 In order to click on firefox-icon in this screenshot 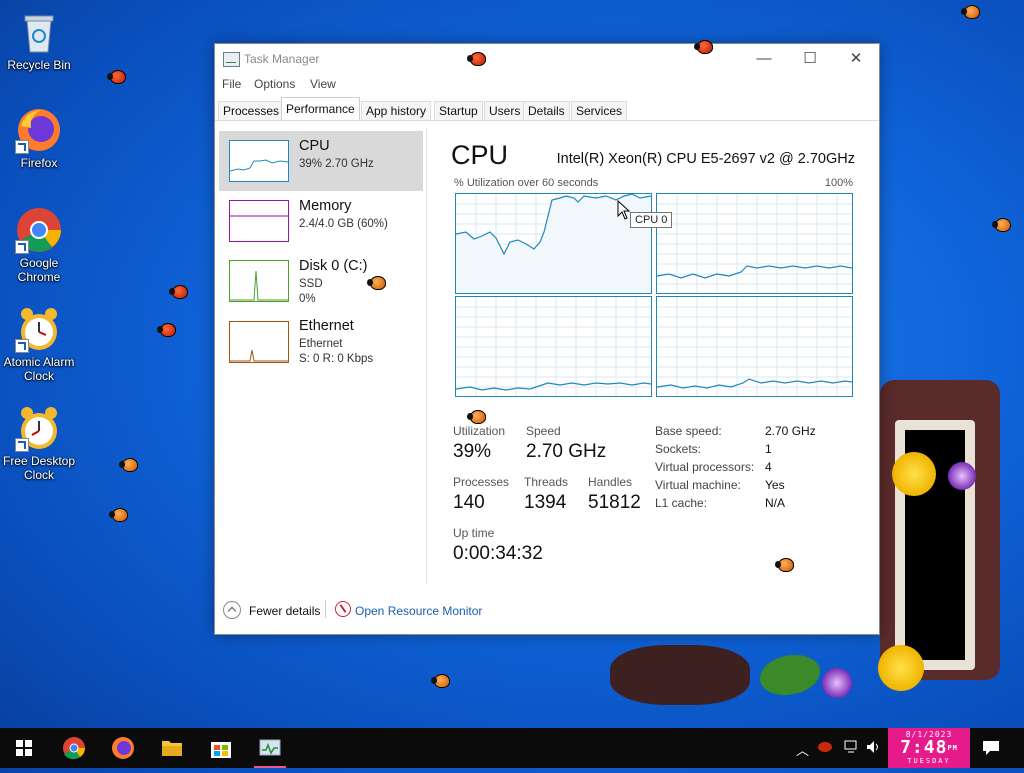, I will do `click(39, 130)`.